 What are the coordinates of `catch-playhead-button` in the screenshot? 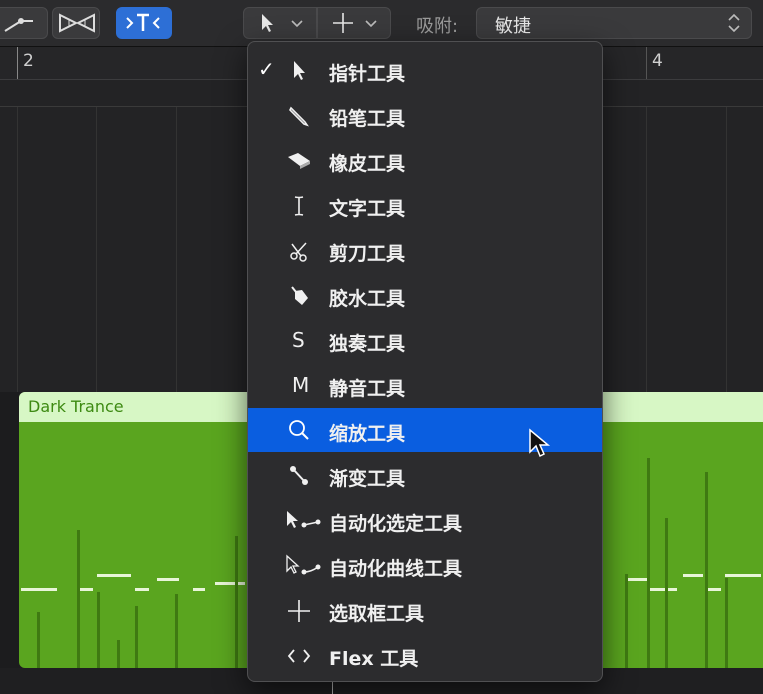 It's located at (144, 23).